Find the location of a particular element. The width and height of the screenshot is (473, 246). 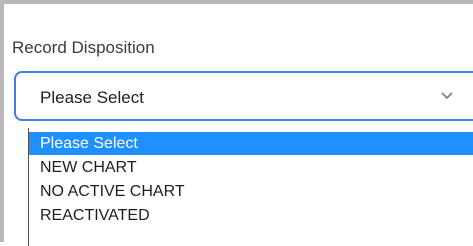

option-reactivated: REACTIVATED is located at coordinates (251, 215).